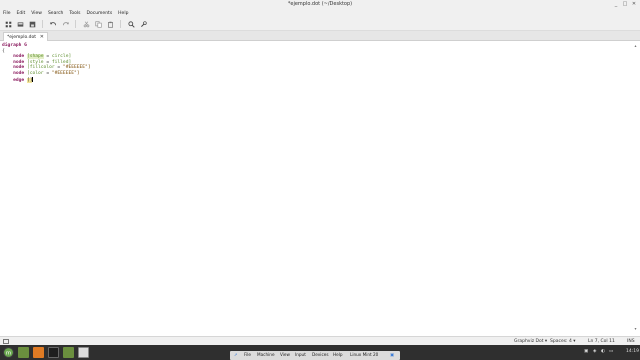 The image size is (640, 360). What do you see at coordinates (65, 24) in the screenshot?
I see `redo-icon` at bounding box center [65, 24].